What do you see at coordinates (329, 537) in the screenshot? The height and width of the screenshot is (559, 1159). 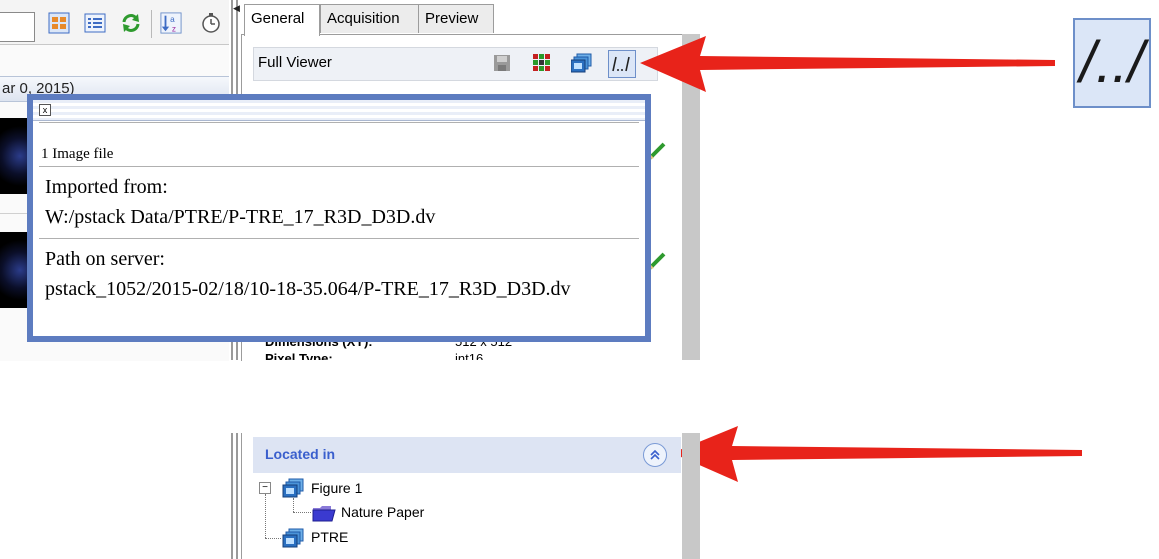 I see `tree-item-label: PTRE` at bounding box center [329, 537].